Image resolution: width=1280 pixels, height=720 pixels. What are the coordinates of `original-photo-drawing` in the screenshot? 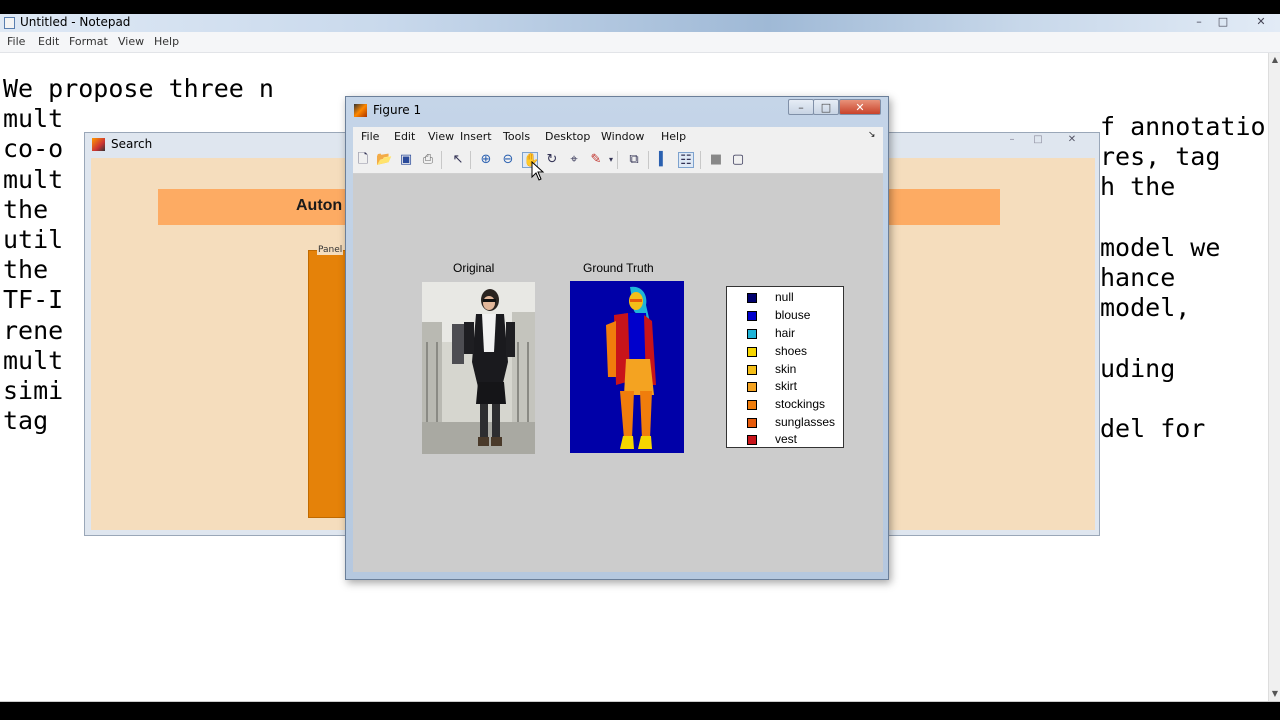 It's located at (478, 368).